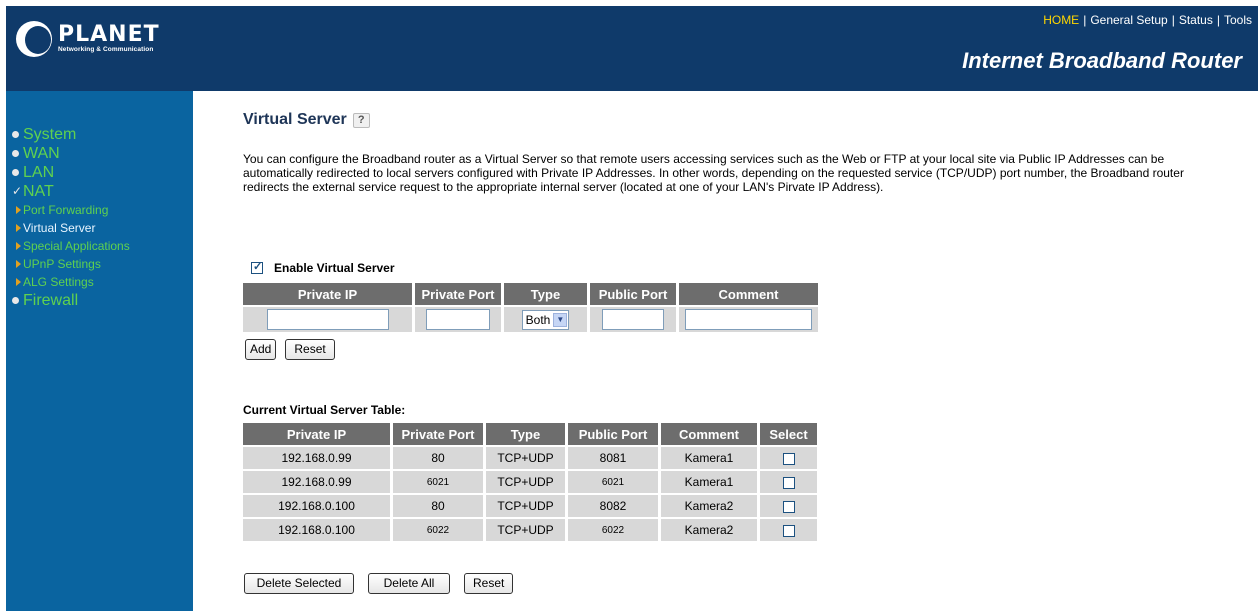 Image resolution: width=1258 pixels, height=611 pixels. I want to click on private-ip-input, so click(327, 319).